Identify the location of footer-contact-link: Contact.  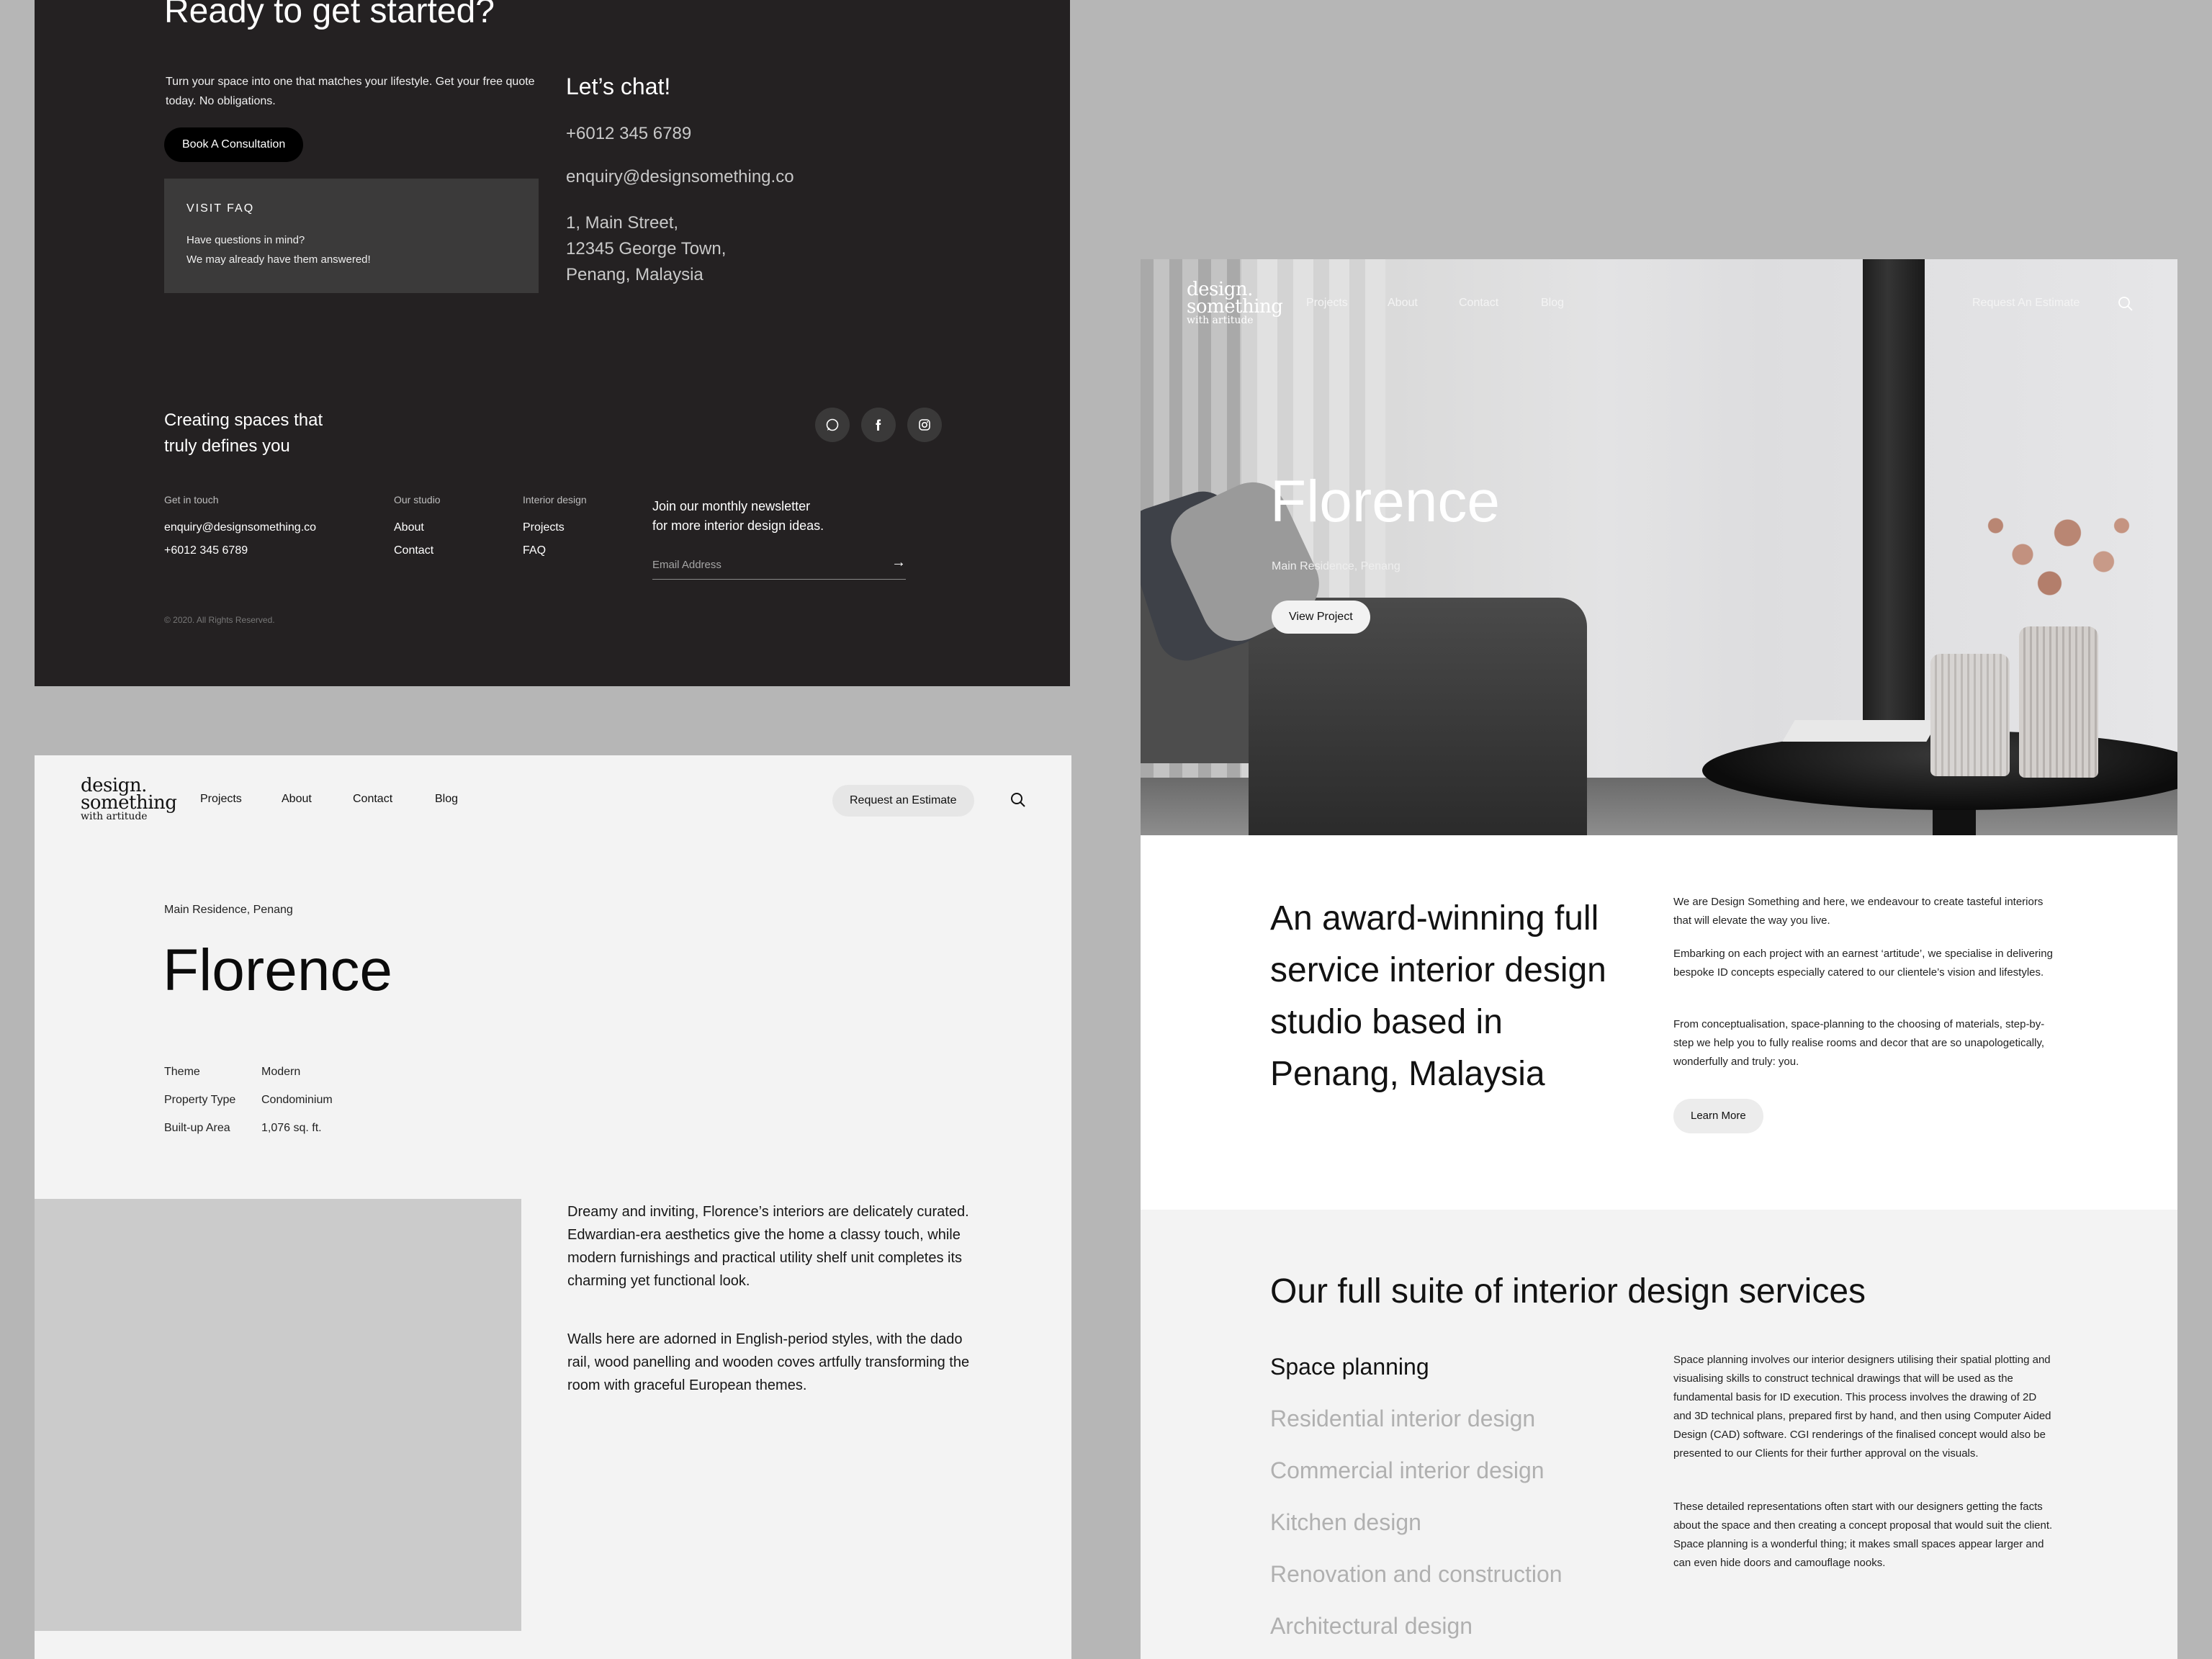
(413, 550).